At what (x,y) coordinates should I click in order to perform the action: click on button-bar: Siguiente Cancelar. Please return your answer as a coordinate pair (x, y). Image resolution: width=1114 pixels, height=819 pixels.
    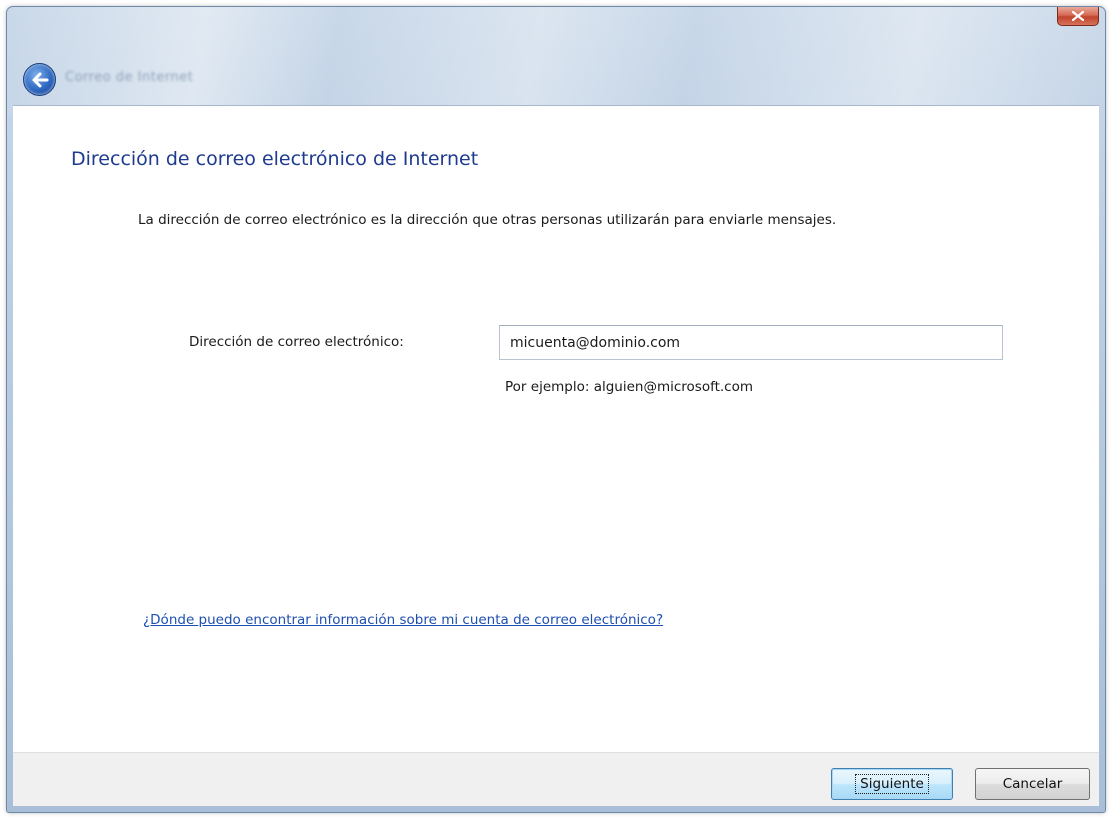
    Looking at the image, I should click on (556, 779).